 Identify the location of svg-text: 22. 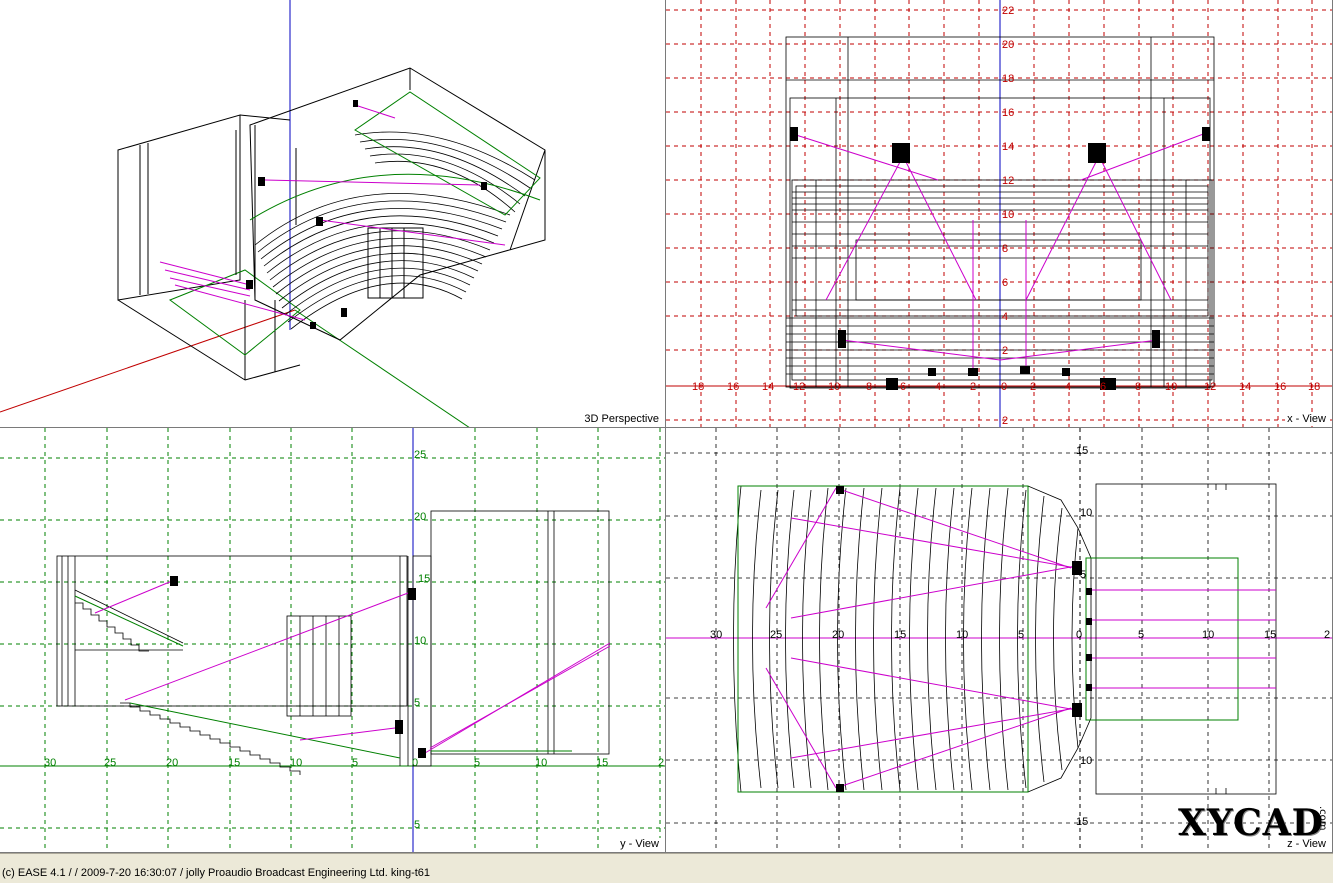
(1008, 11).